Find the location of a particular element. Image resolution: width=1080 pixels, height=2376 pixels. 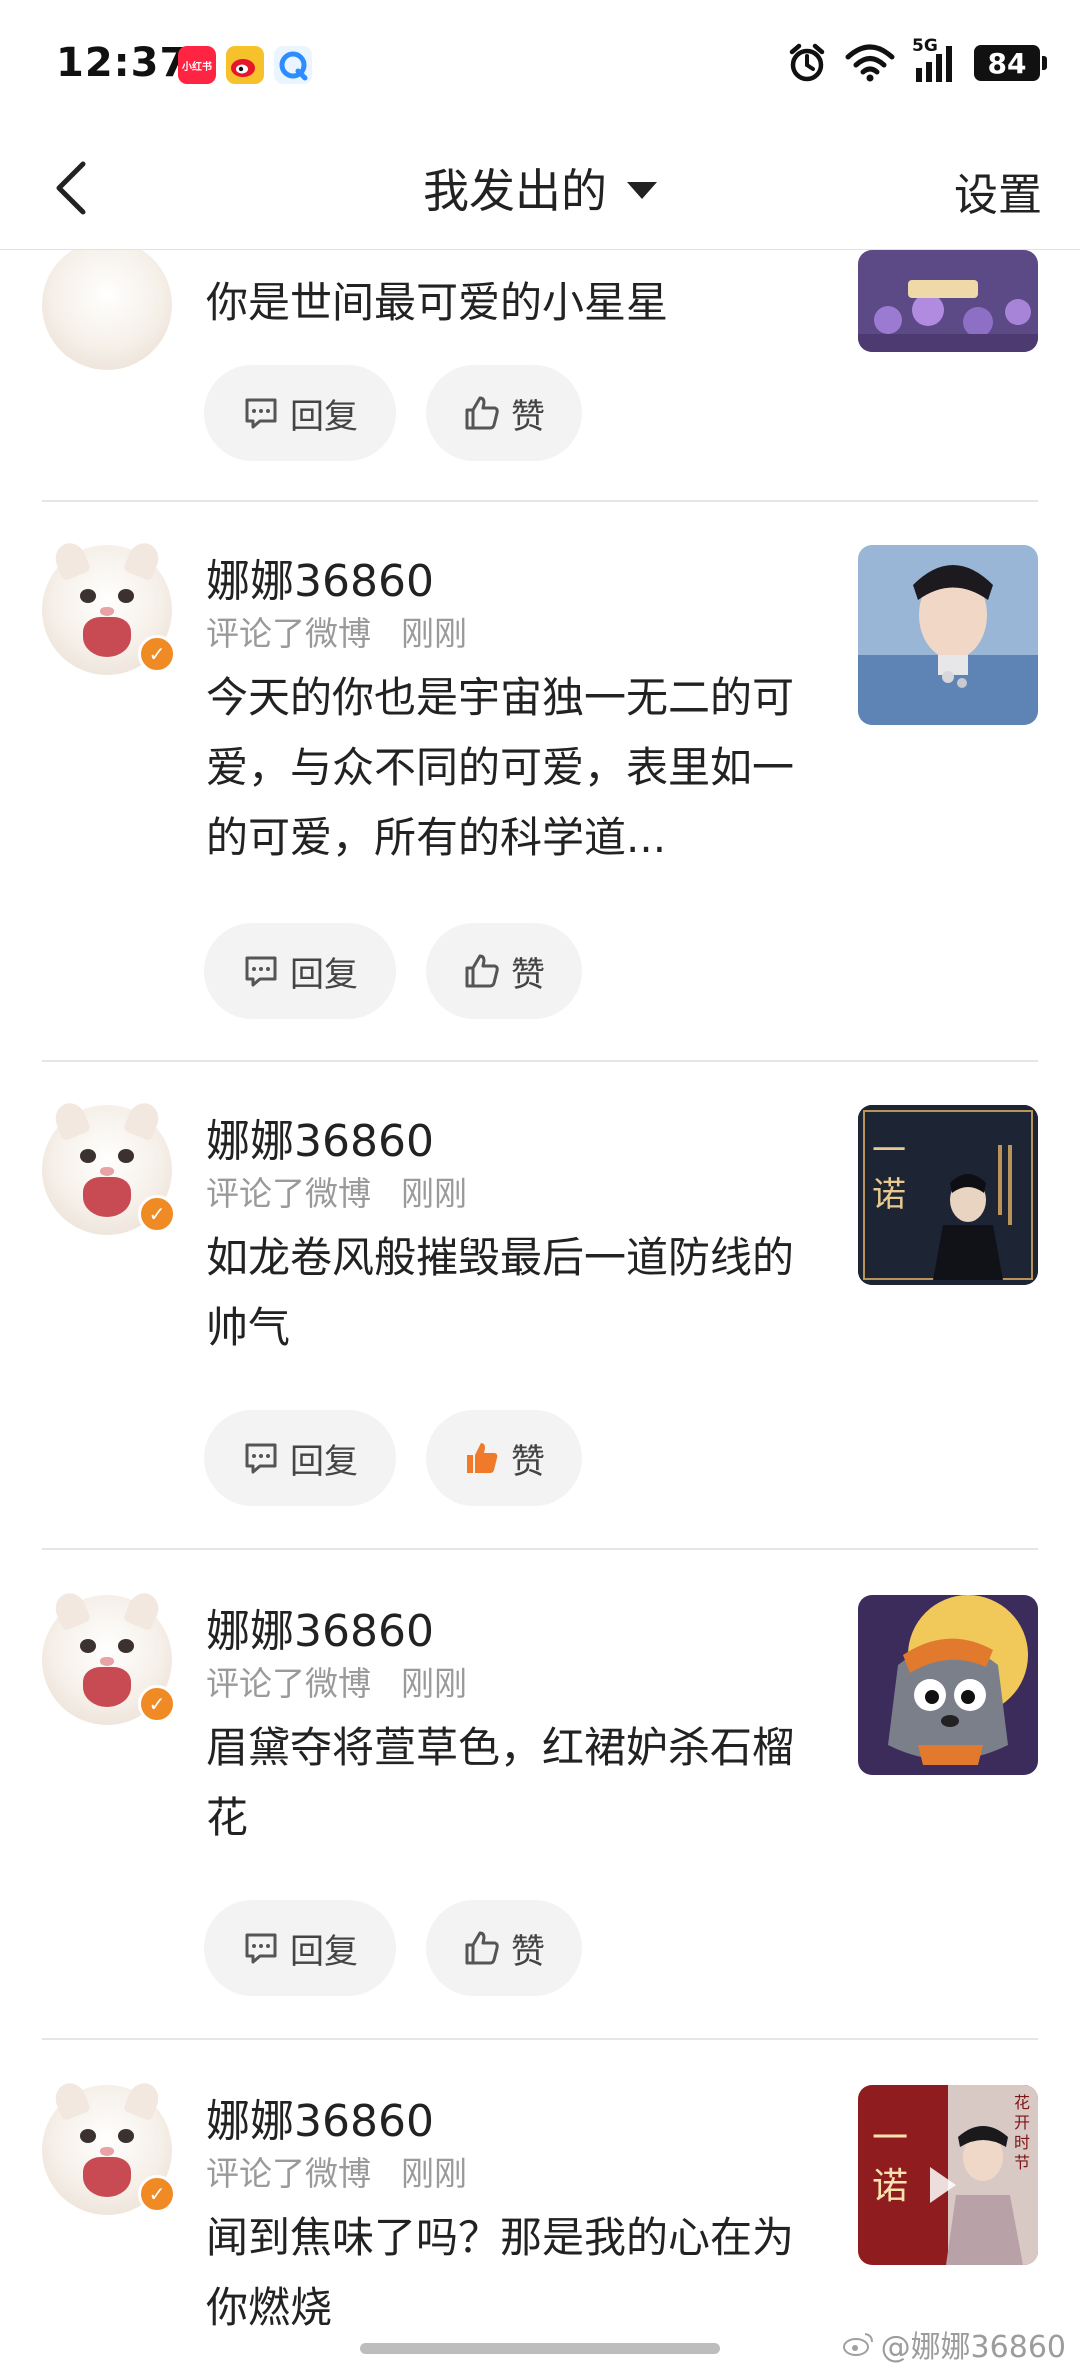

alarm-icon is located at coordinates (807, 62).